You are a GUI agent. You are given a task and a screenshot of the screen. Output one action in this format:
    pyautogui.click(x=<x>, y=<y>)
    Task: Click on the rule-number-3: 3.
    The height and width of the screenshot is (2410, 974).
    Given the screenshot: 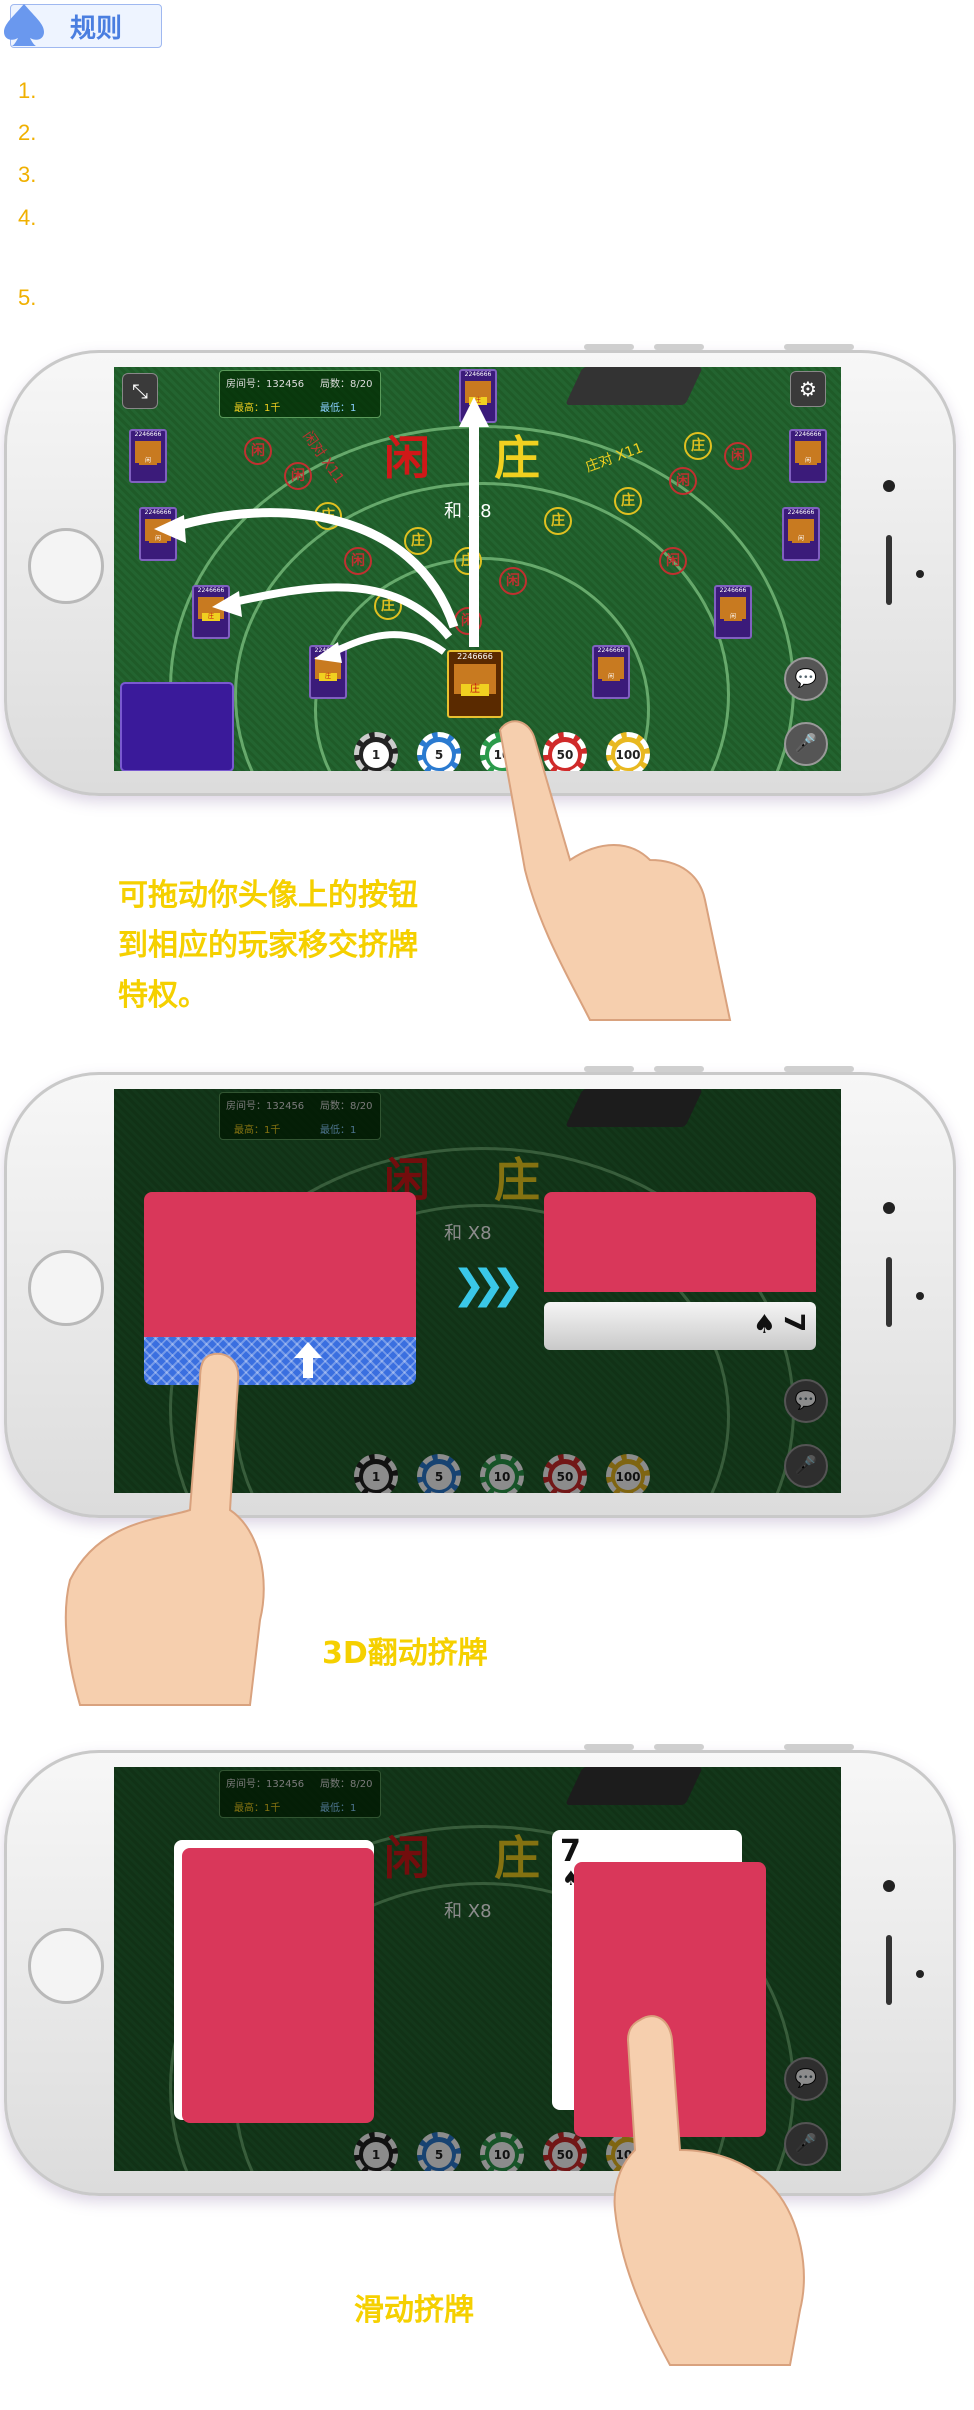 What is the action you would take?
    pyautogui.click(x=27, y=174)
    